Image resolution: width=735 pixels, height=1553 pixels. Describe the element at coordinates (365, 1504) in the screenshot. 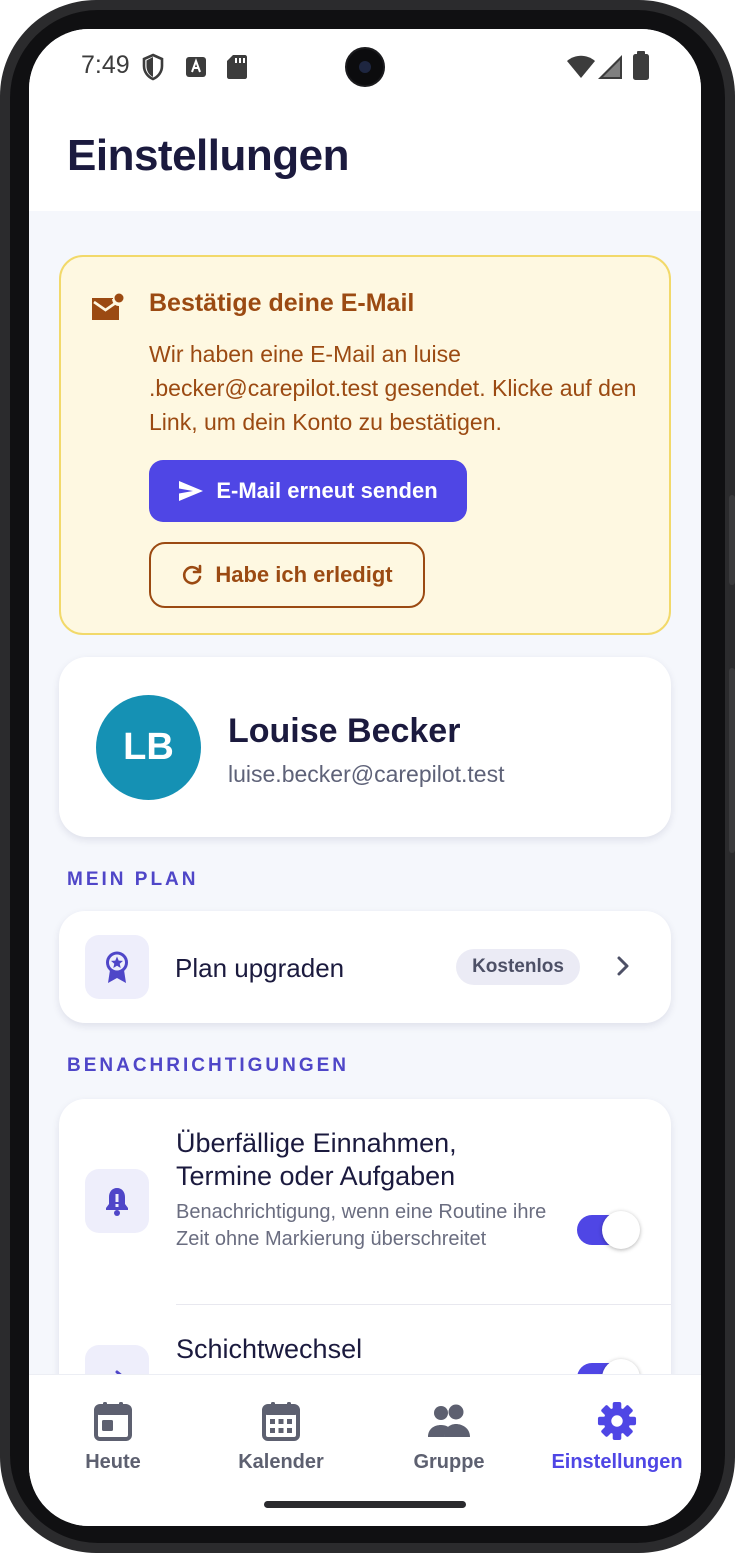

I see `home-indicator` at that location.